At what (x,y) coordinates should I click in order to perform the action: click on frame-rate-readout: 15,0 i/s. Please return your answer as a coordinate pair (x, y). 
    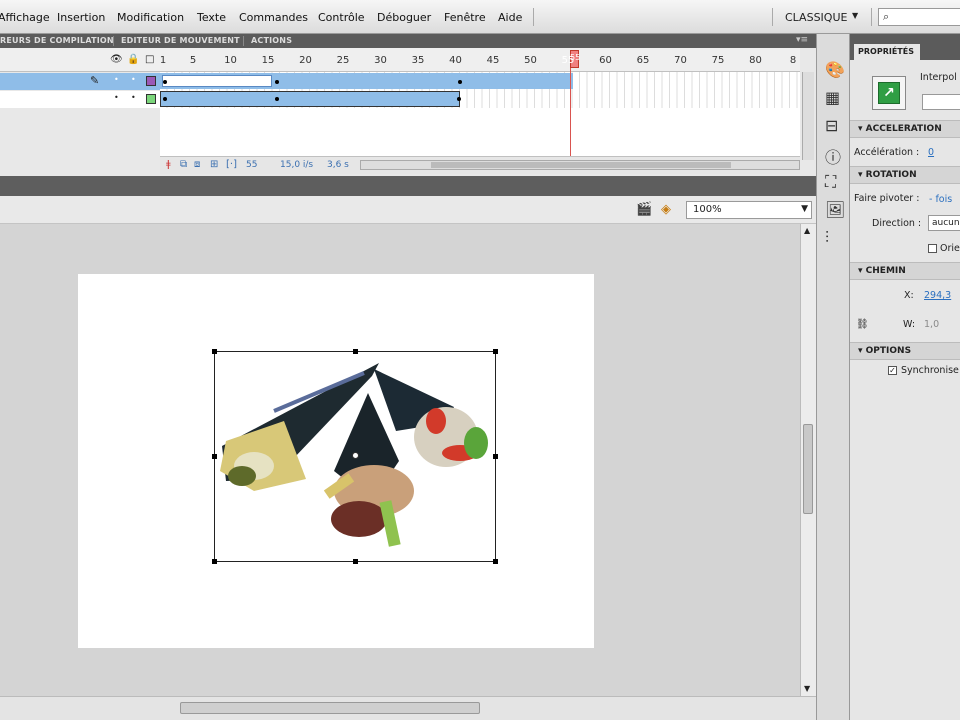
    Looking at the image, I should click on (296, 165).